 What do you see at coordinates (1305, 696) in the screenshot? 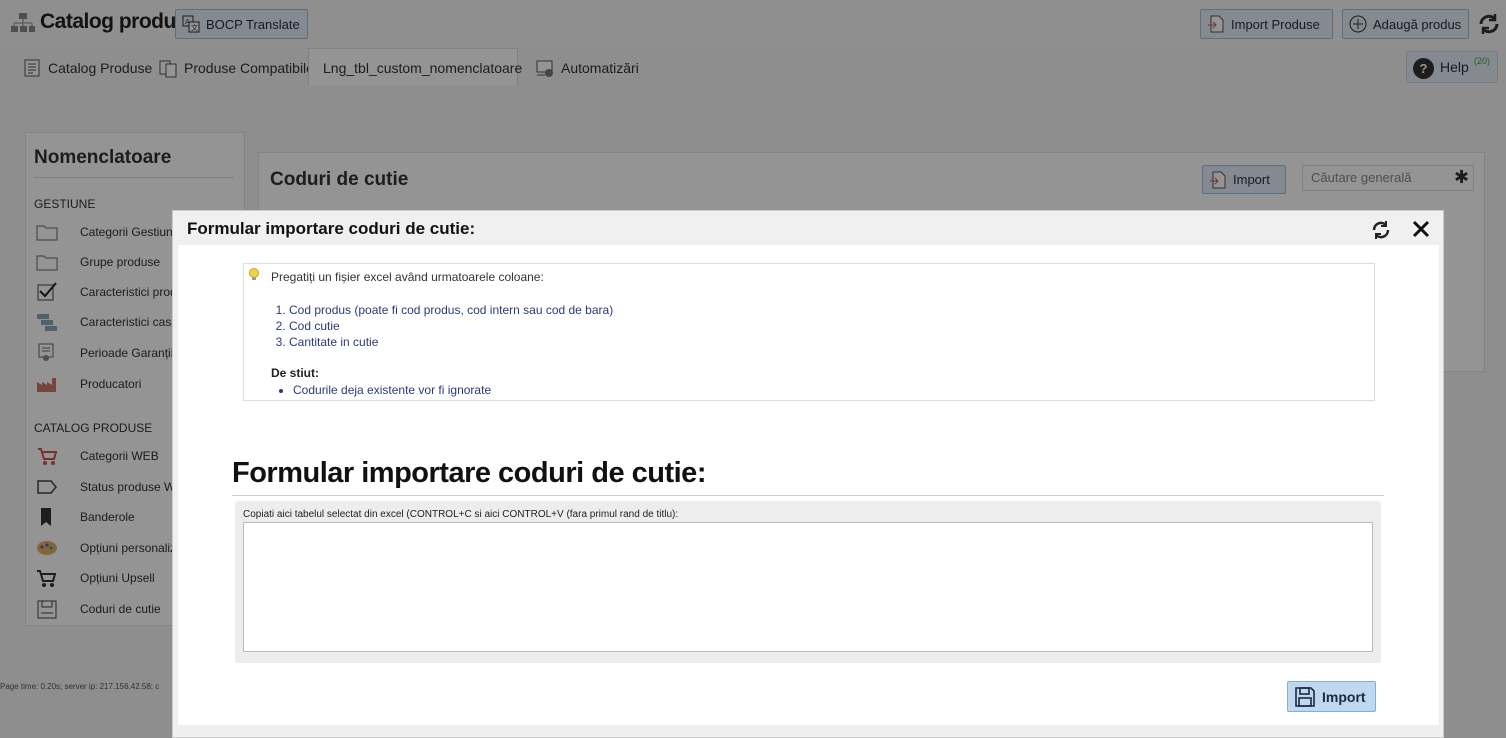
I see `save-icon` at bounding box center [1305, 696].